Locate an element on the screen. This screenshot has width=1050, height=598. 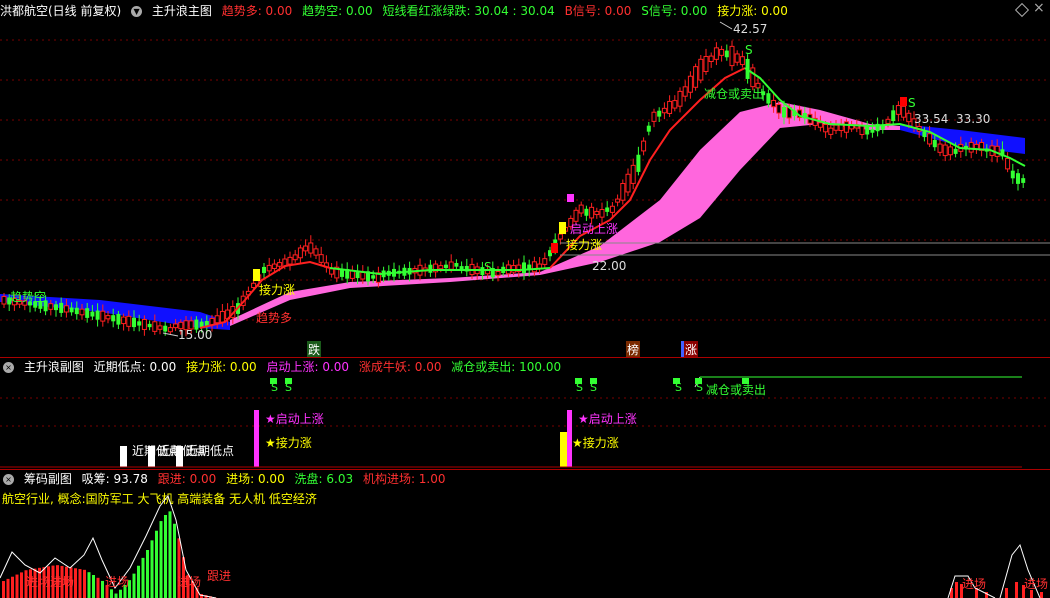
sub1-reduce-label: 减仓或卖出 is located at coordinates (736, 390).